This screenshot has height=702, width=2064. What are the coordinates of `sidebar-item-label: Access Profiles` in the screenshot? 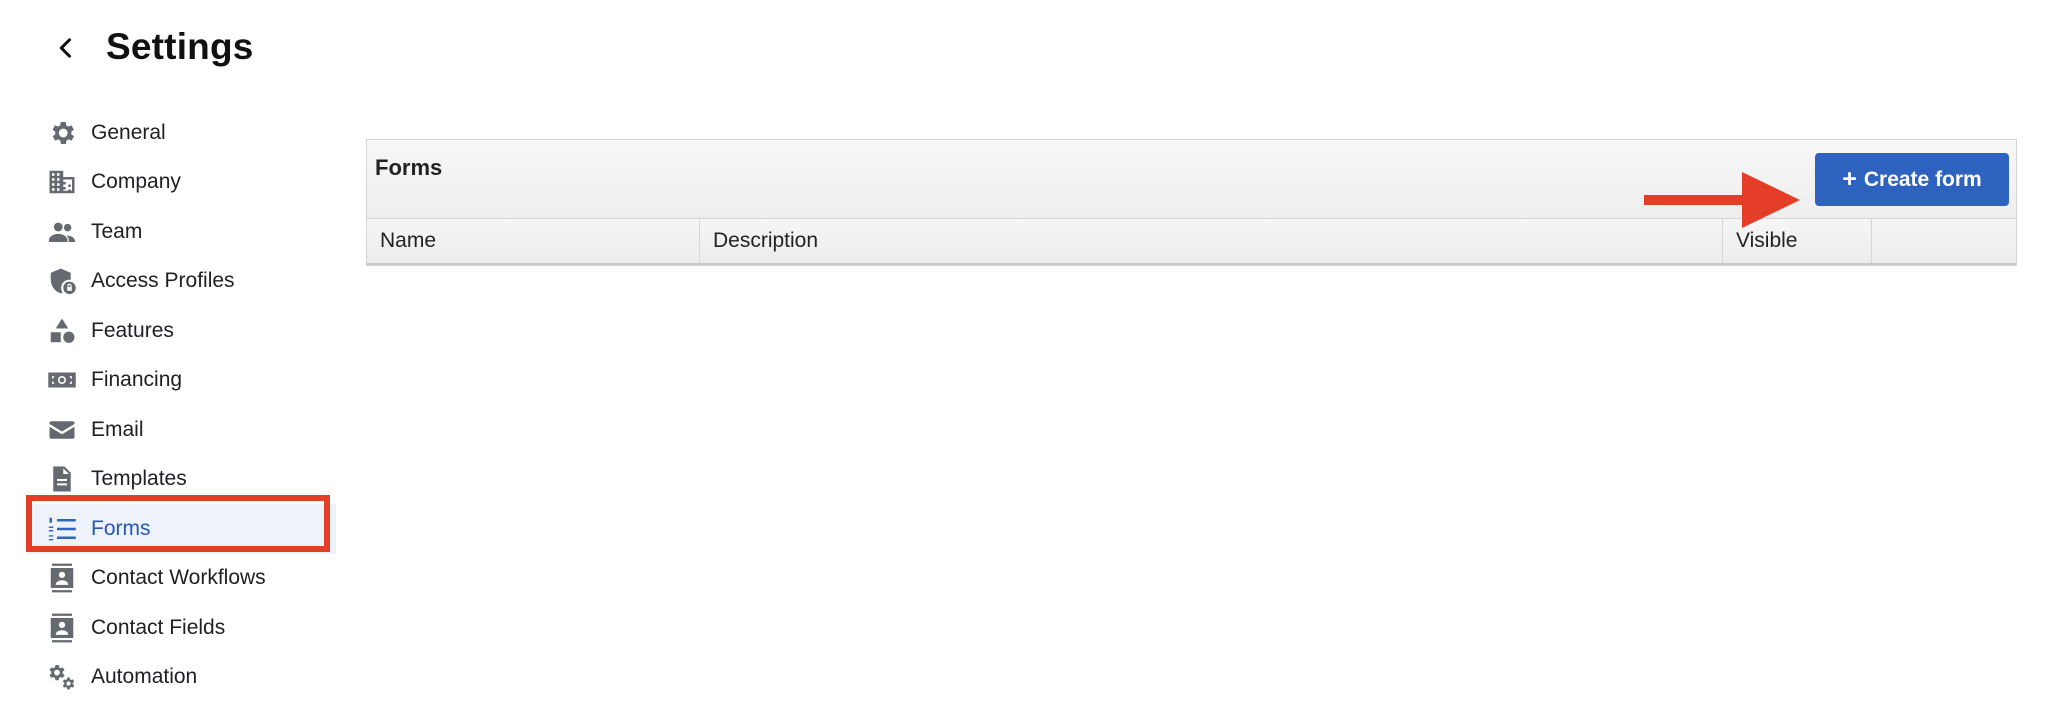 It's located at (163, 281).